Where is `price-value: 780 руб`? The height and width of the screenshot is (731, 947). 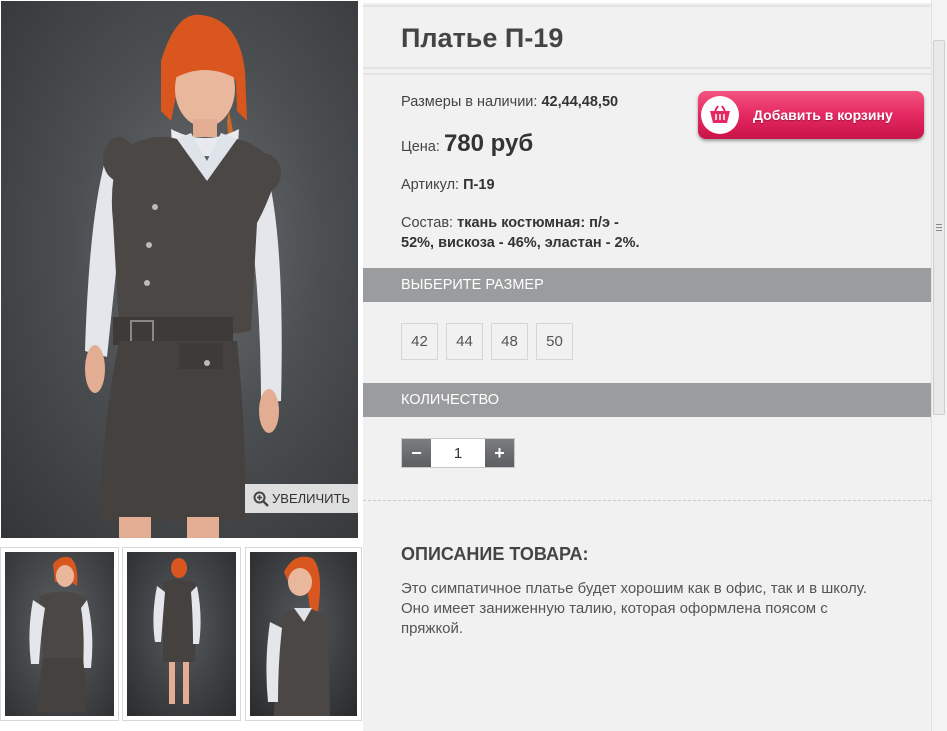
price-value: 780 руб is located at coordinates (488, 143).